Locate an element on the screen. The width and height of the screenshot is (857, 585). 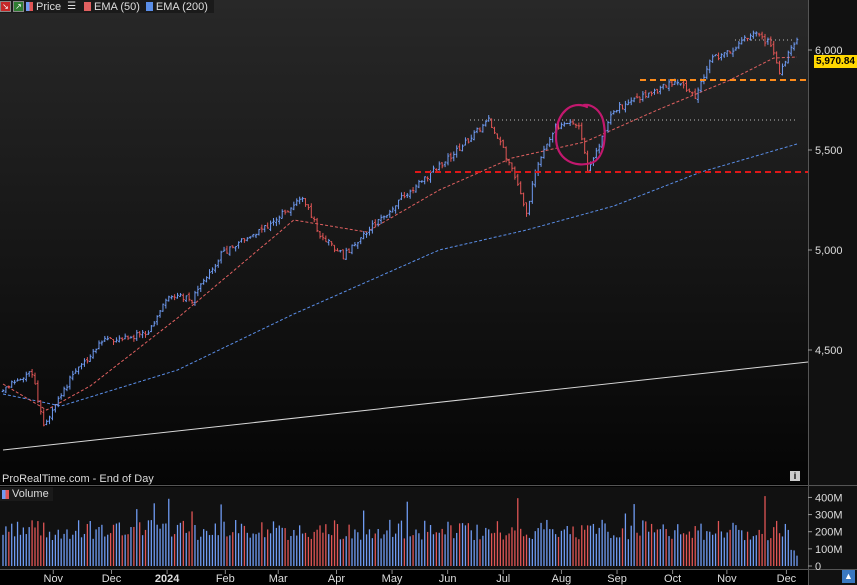
arrow-down-icon: ↘ is located at coordinates (5, 6).